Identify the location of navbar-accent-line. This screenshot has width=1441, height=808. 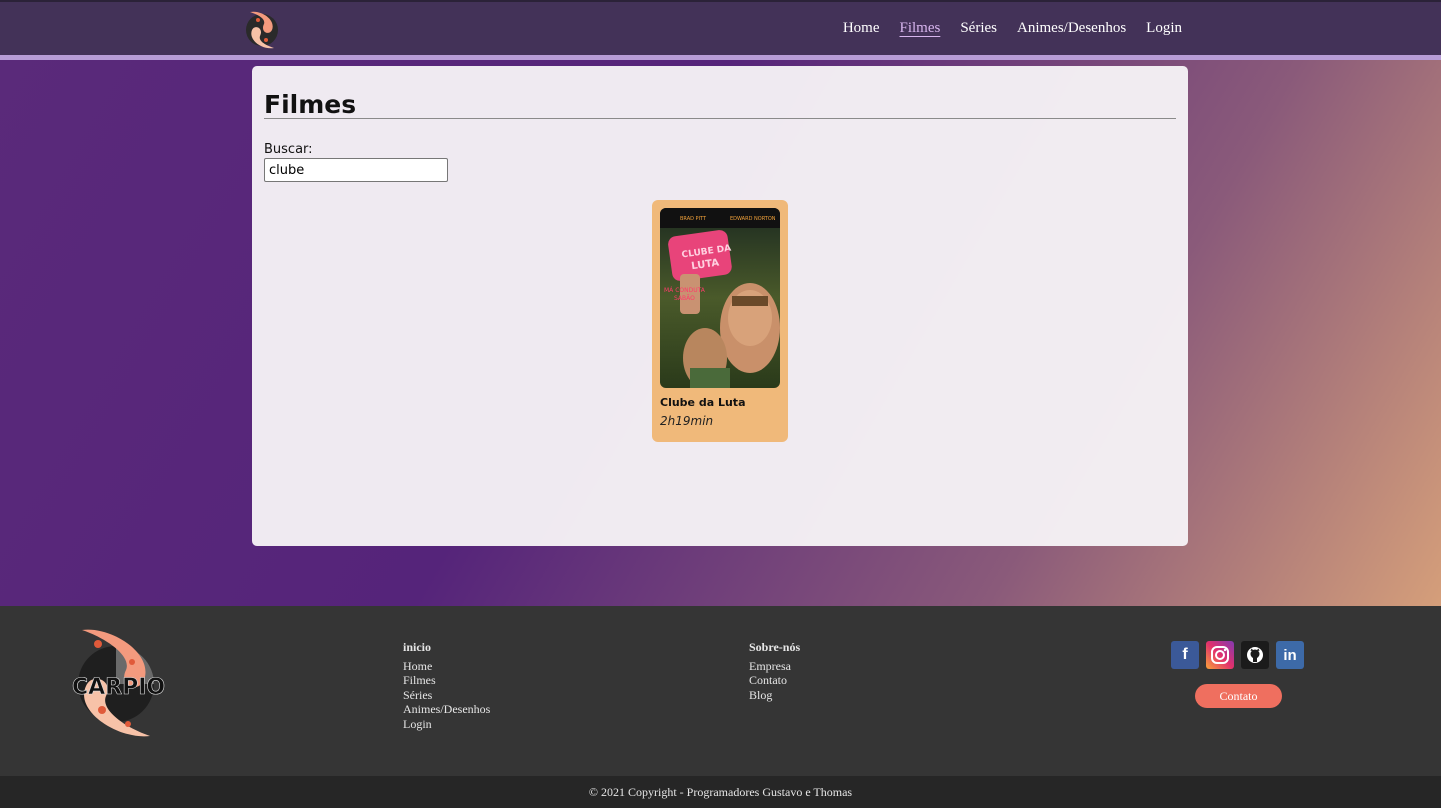
(720, 57).